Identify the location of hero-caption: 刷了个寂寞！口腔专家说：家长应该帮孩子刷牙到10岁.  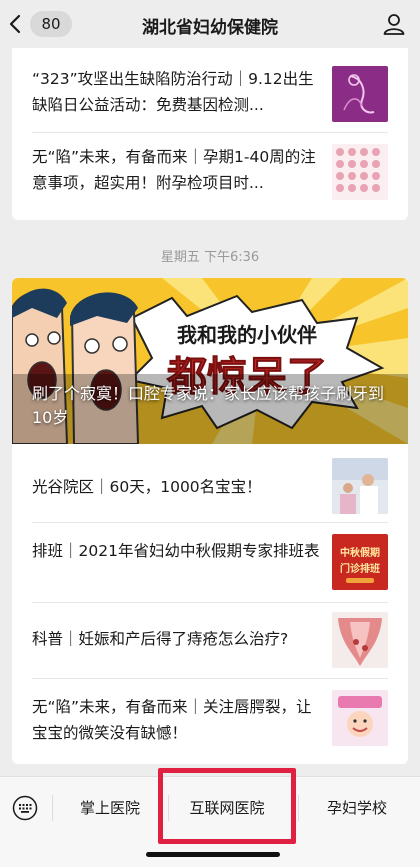
(208, 405).